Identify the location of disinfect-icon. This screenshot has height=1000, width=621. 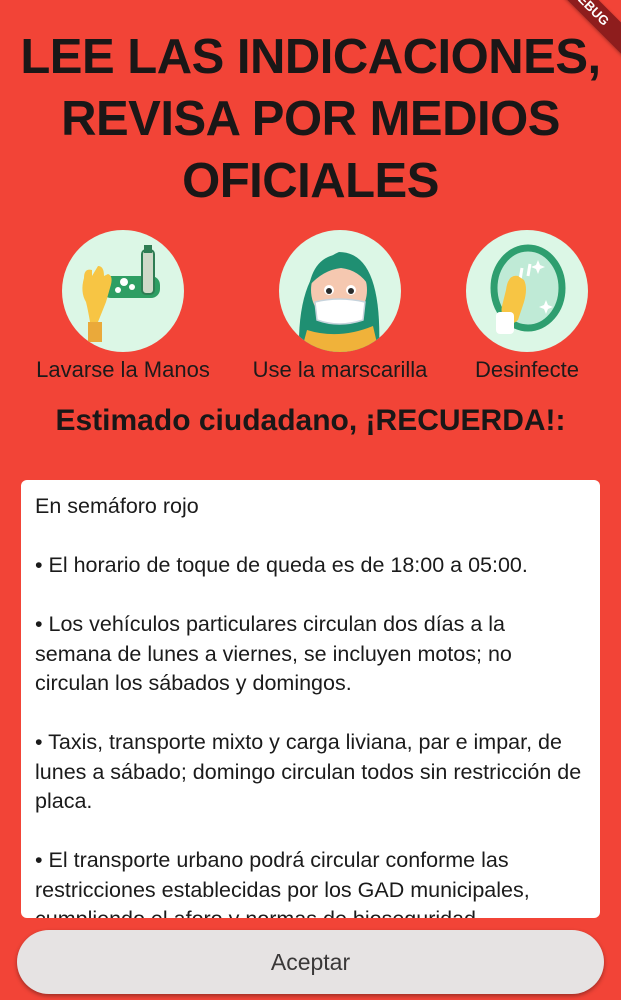
(527, 291).